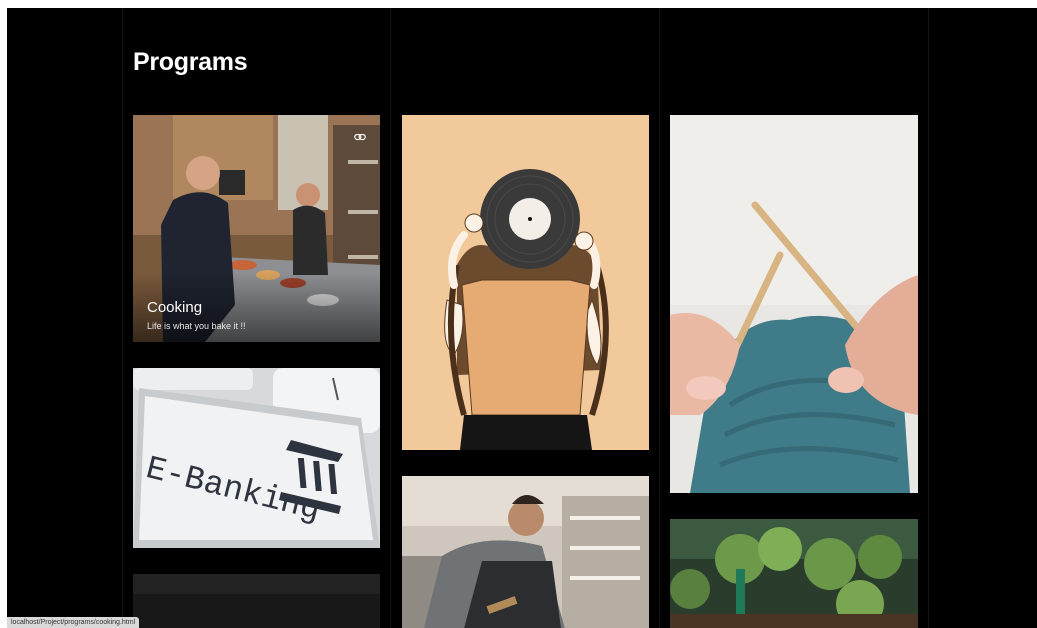 The height and width of the screenshot is (628, 1037). I want to click on program-card-e-banking: E-Banking, so click(256, 458).